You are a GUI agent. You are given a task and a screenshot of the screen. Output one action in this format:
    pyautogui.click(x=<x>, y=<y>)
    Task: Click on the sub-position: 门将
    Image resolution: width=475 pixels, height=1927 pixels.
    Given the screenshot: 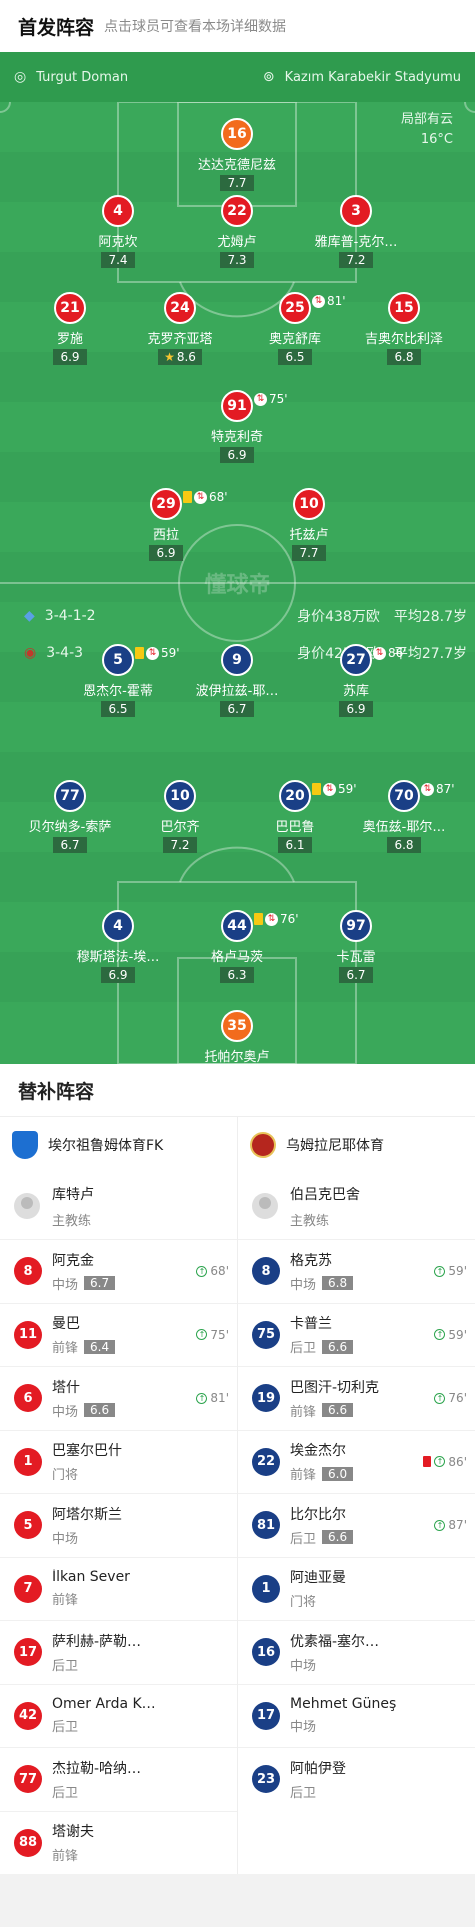 What is the action you would take?
    pyautogui.click(x=303, y=1603)
    